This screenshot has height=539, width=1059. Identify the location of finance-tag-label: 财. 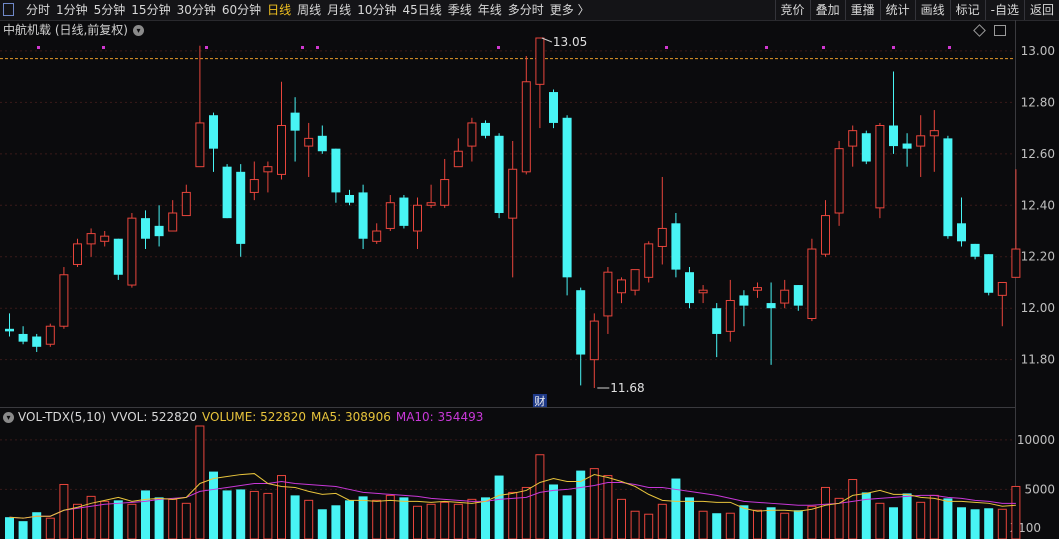
(539, 401).